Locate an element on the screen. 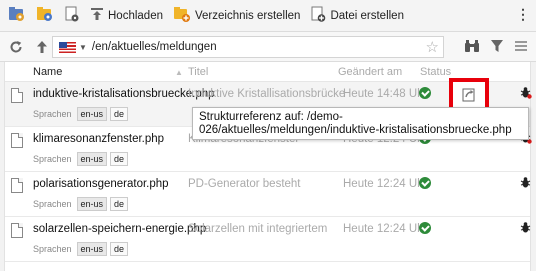  new-file-icon is located at coordinates (318, 15).